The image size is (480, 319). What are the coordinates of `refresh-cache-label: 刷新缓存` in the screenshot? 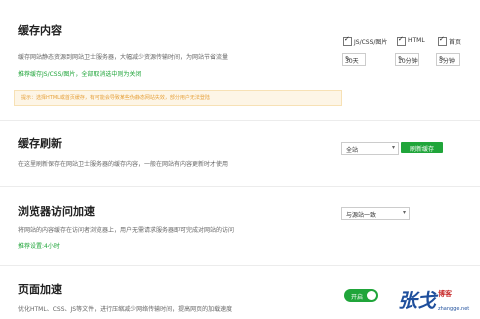 It's located at (421, 149).